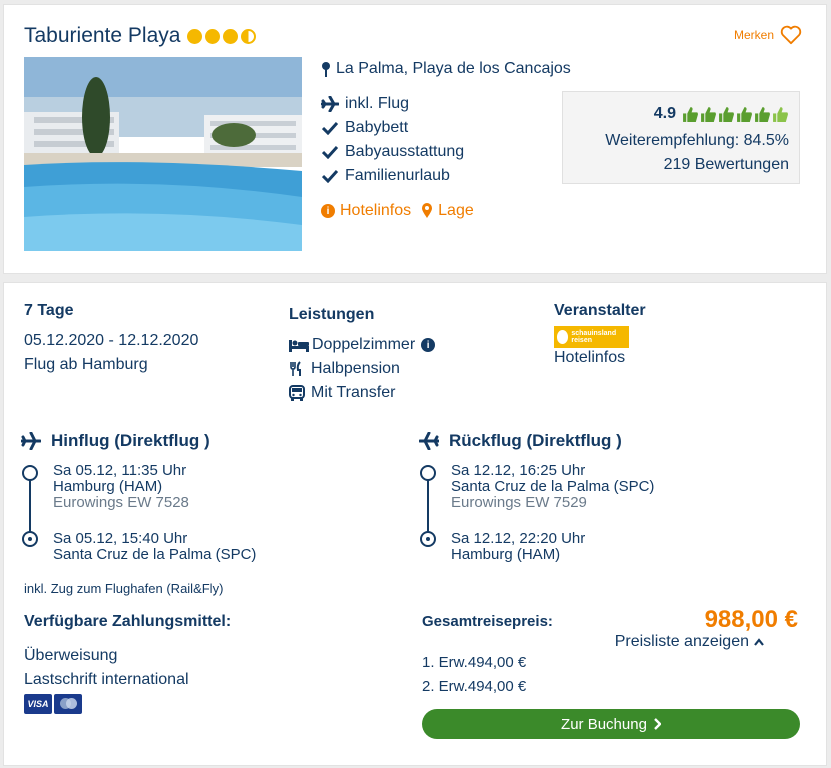  What do you see at coordinates (106, 668) in the screenshot?
I see `payment-methods: Überweisung Lastschrift international` at bounding box center [106, 668].